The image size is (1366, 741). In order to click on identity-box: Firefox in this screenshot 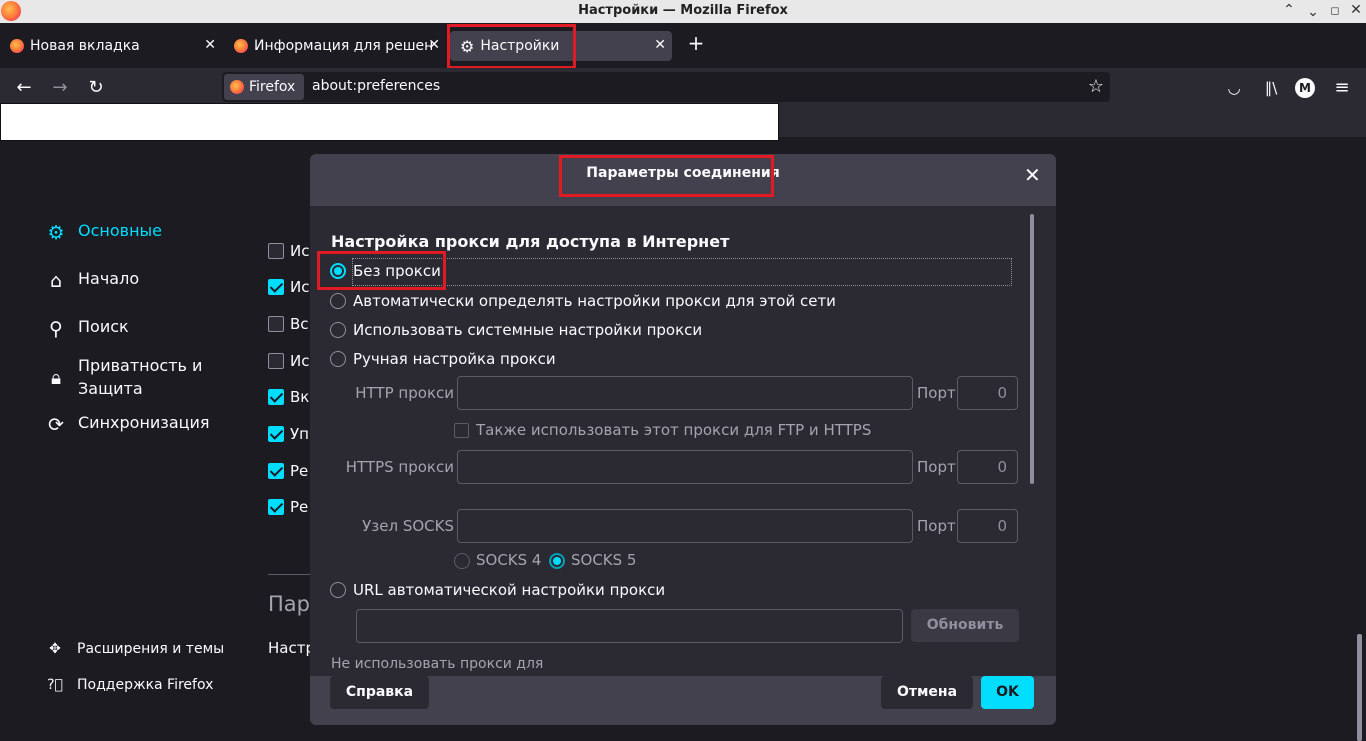, I will do `click(264, 87)`.